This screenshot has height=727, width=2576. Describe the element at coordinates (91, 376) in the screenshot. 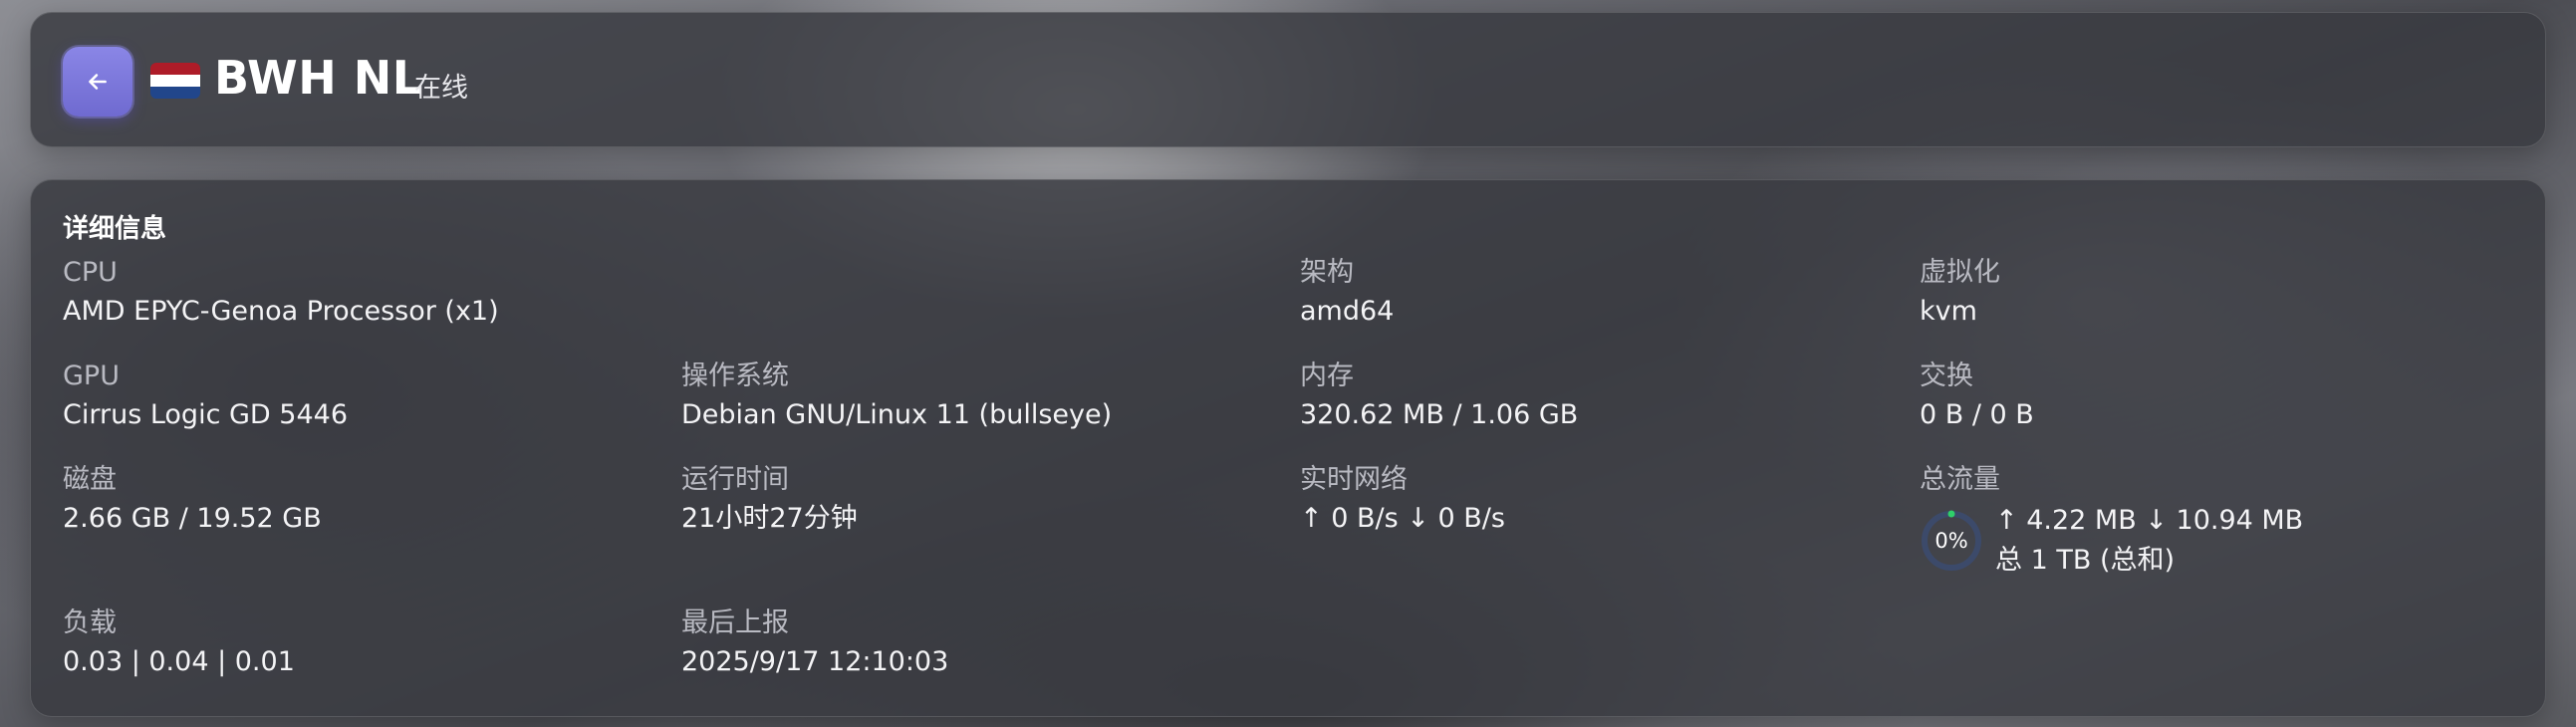

I see `gpu-label: GPU` at that location.